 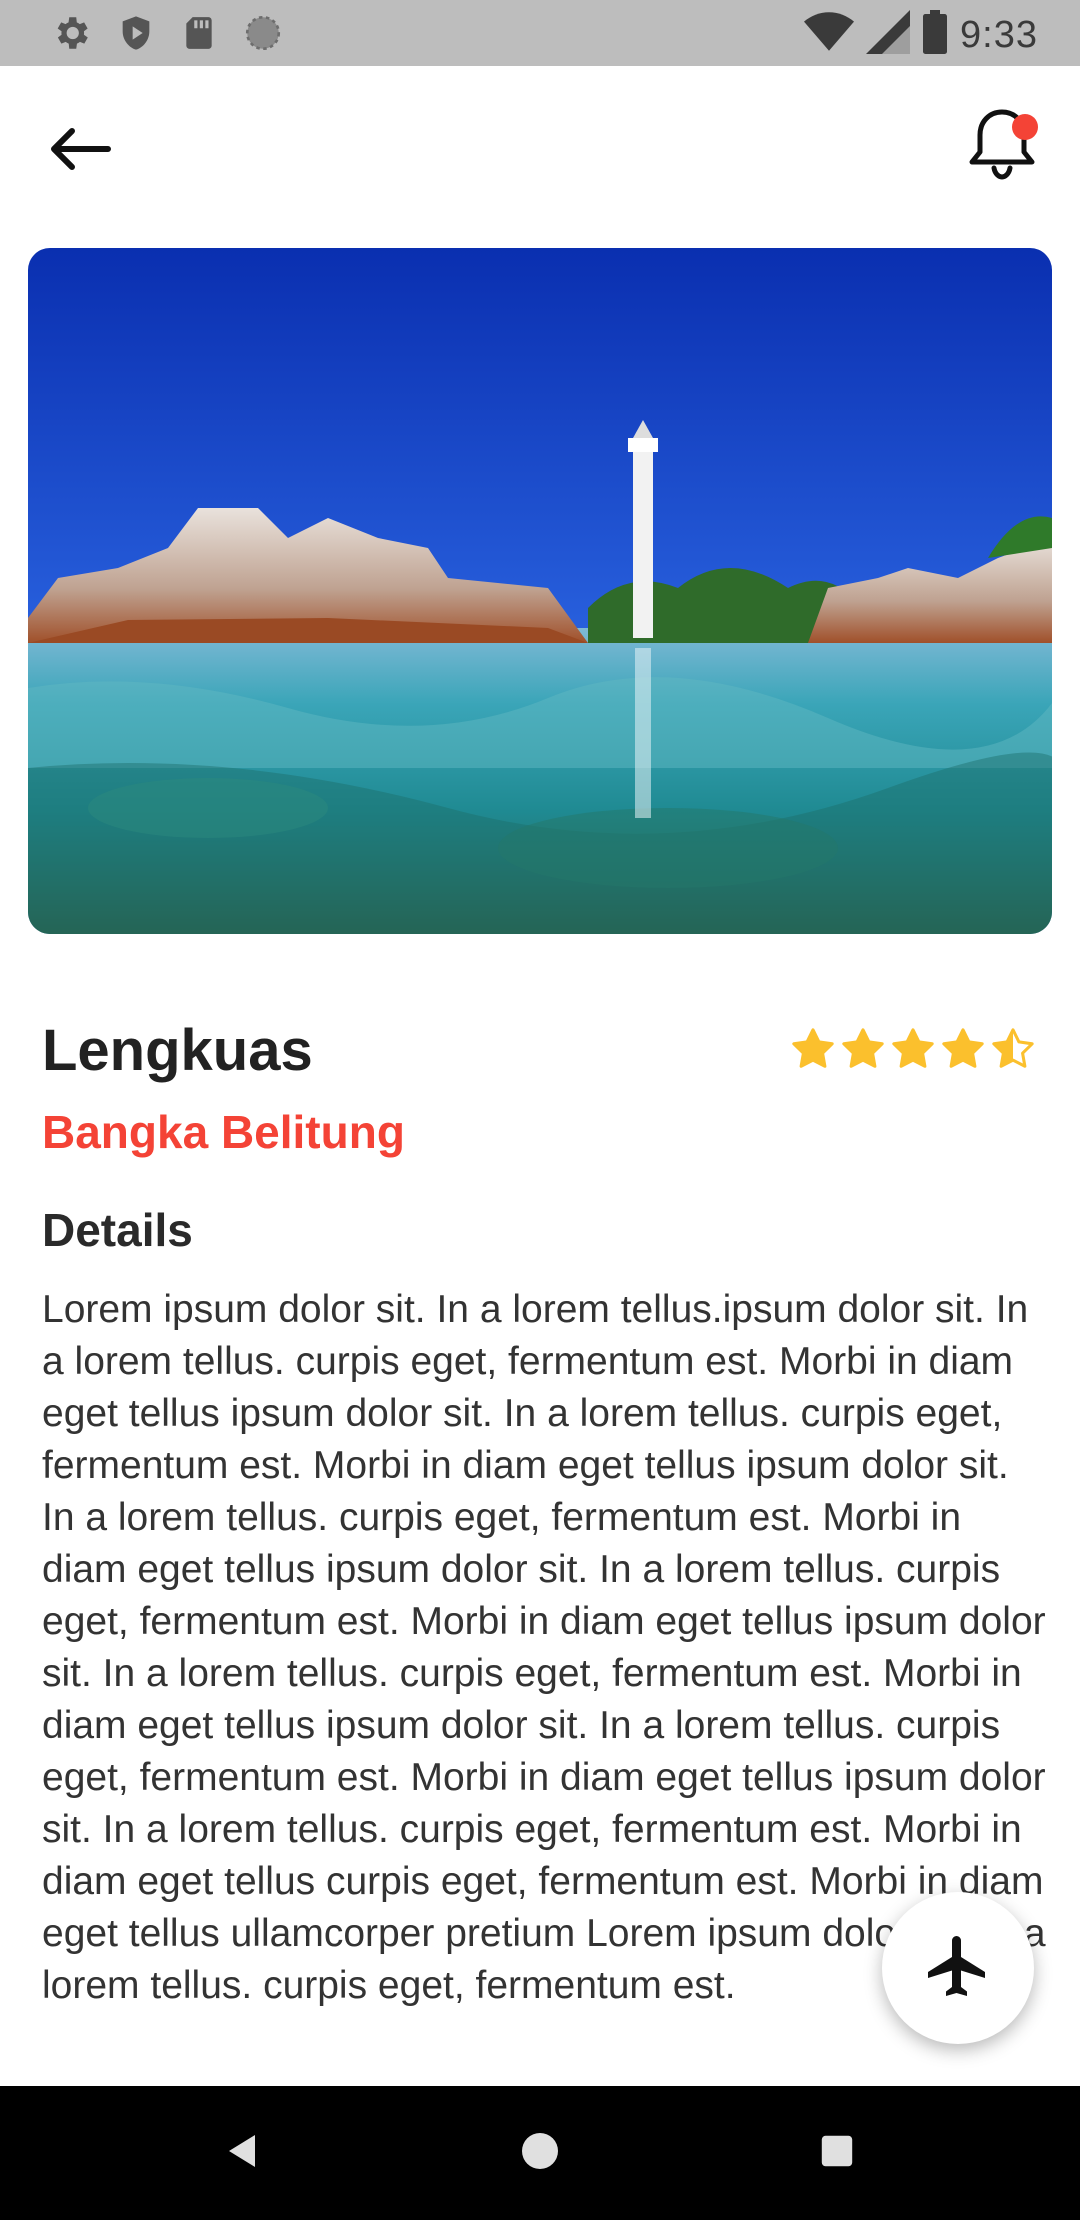 I want to click on nav-recents-button, so click(x=837, y=2153).